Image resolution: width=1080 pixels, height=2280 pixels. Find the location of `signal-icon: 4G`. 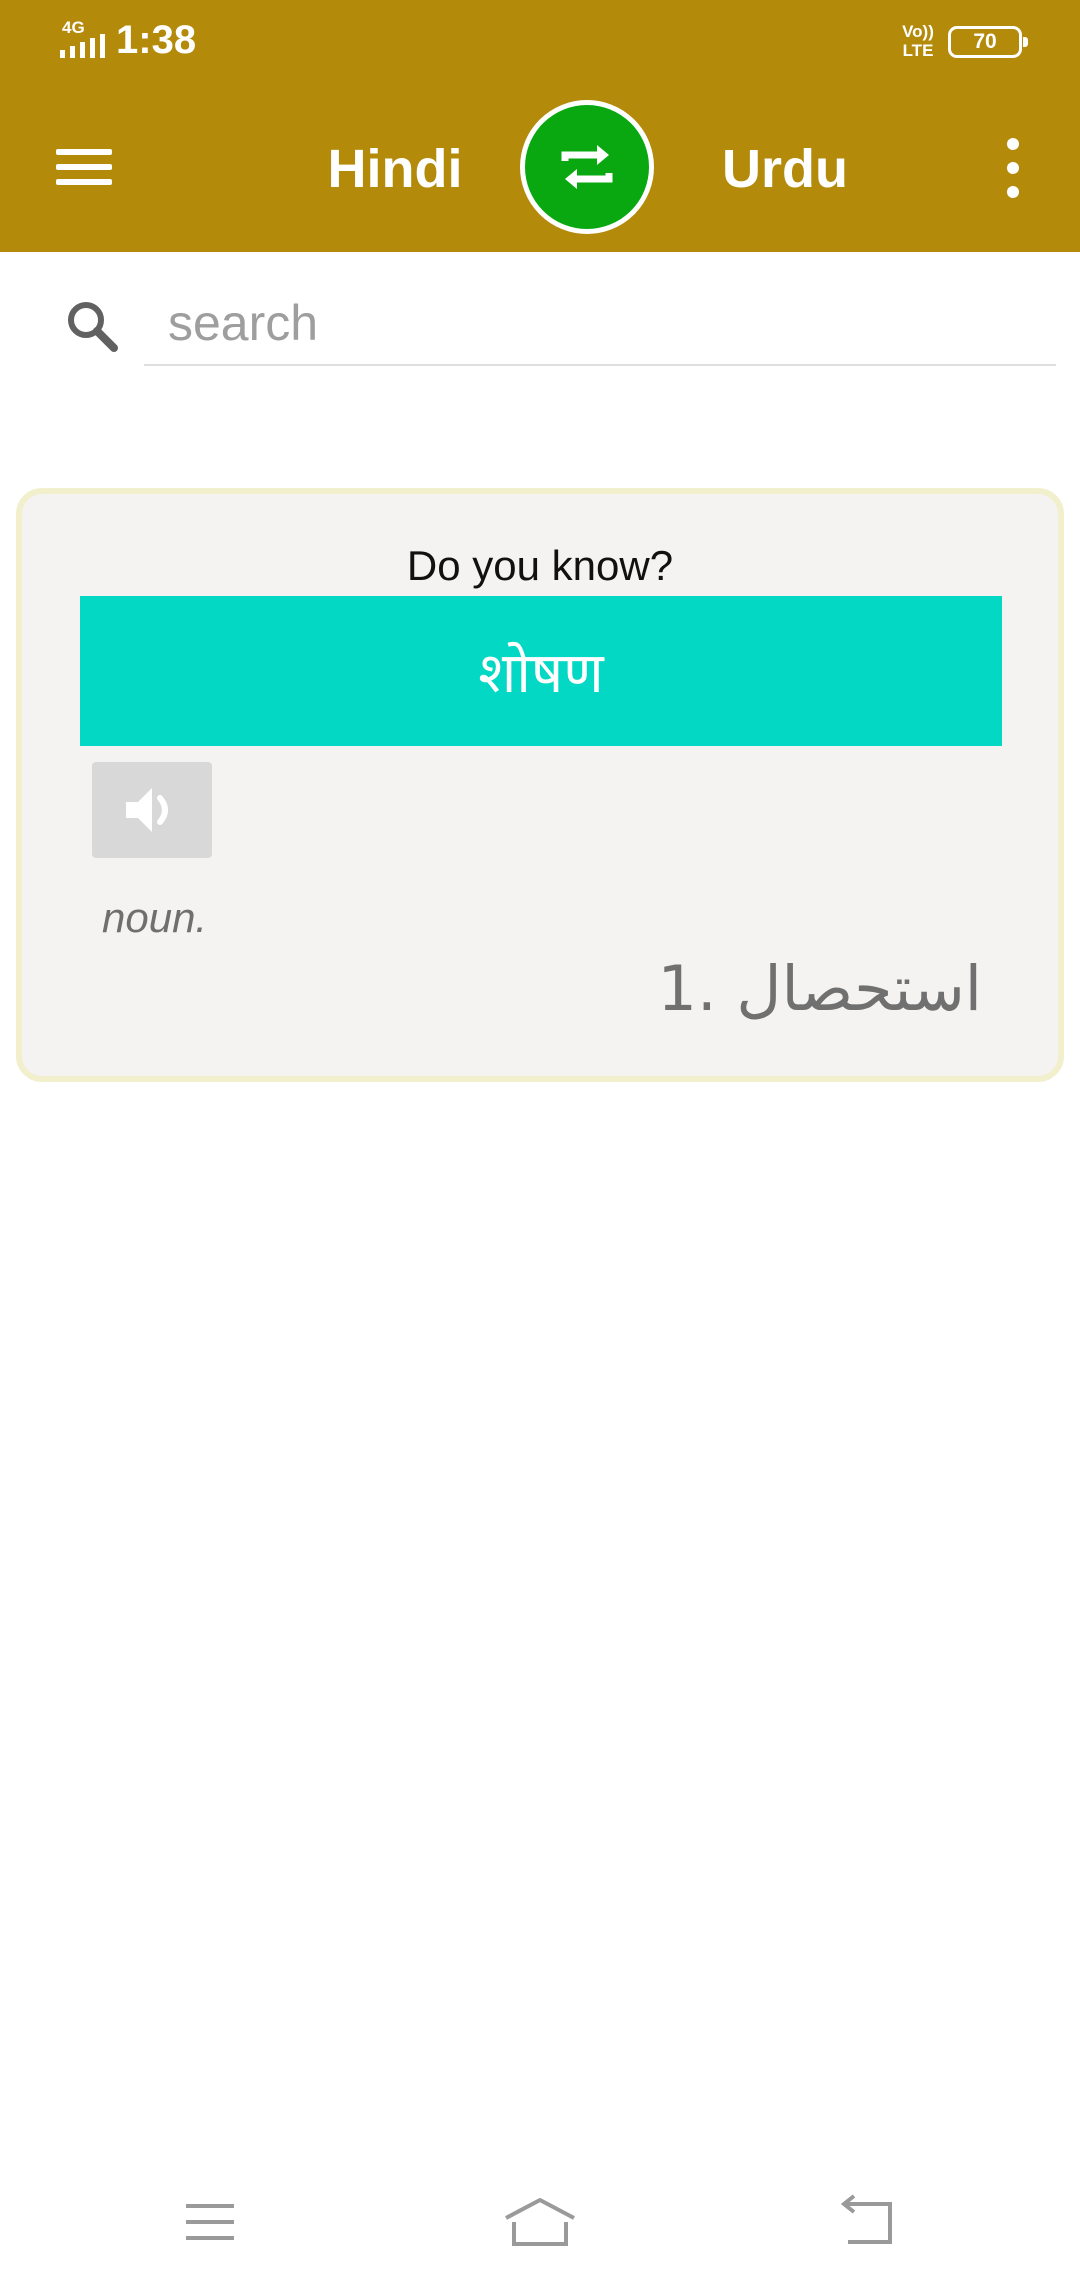

signal-icon: 4G is located at coordinates (83, 39).